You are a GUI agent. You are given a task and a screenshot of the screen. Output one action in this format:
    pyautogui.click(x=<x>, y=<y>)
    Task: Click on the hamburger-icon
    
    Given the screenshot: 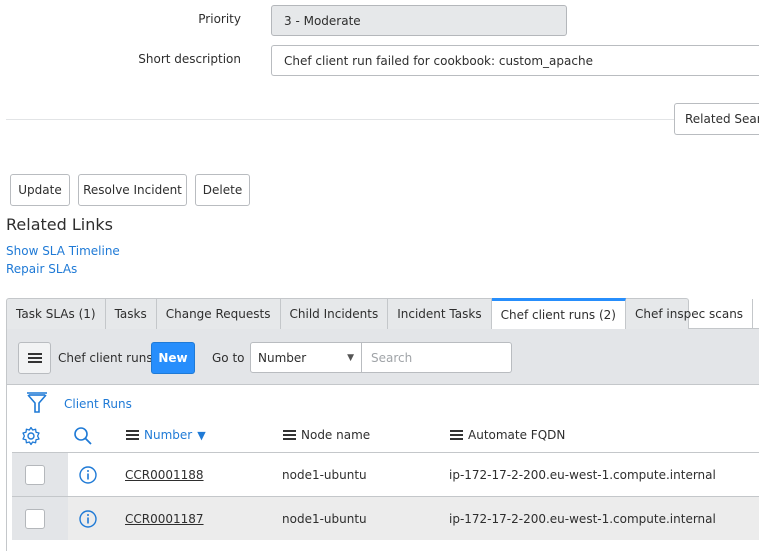 What is the action you would take?
    pyautogui.click(x=34, y=358)
    